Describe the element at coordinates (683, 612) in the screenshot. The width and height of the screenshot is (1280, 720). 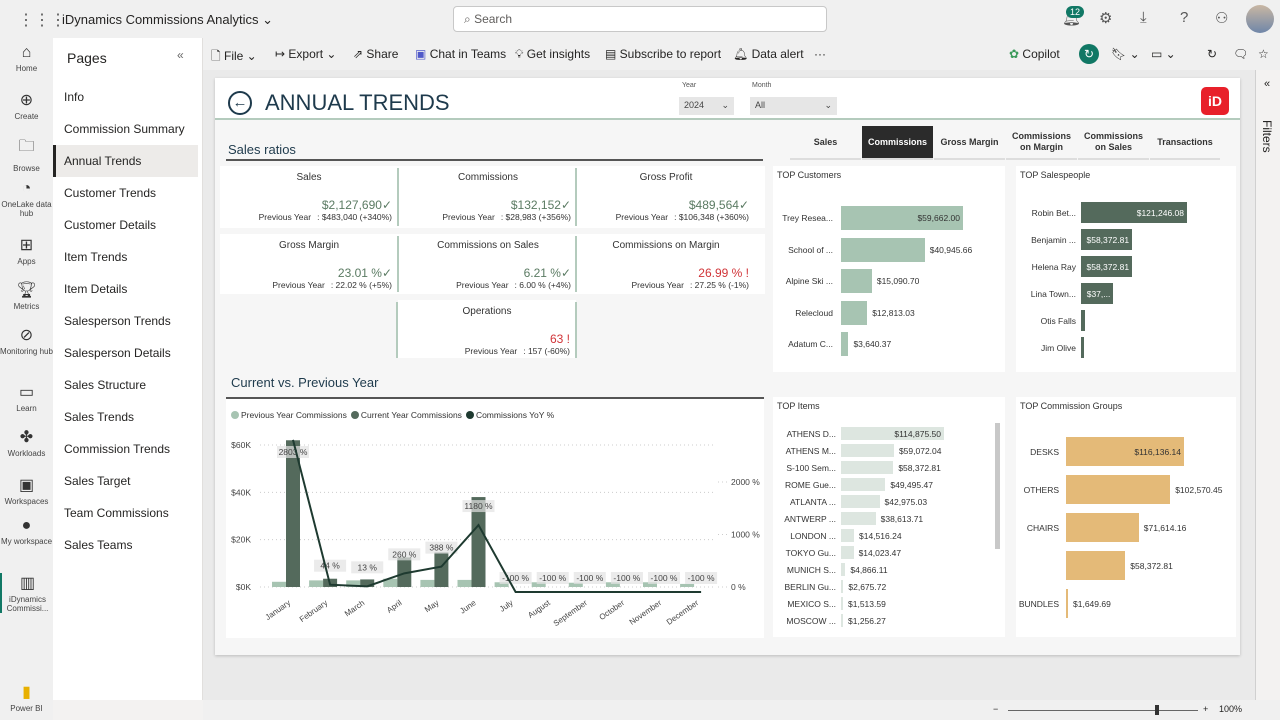
I see `x-tick-december: December` at that location.